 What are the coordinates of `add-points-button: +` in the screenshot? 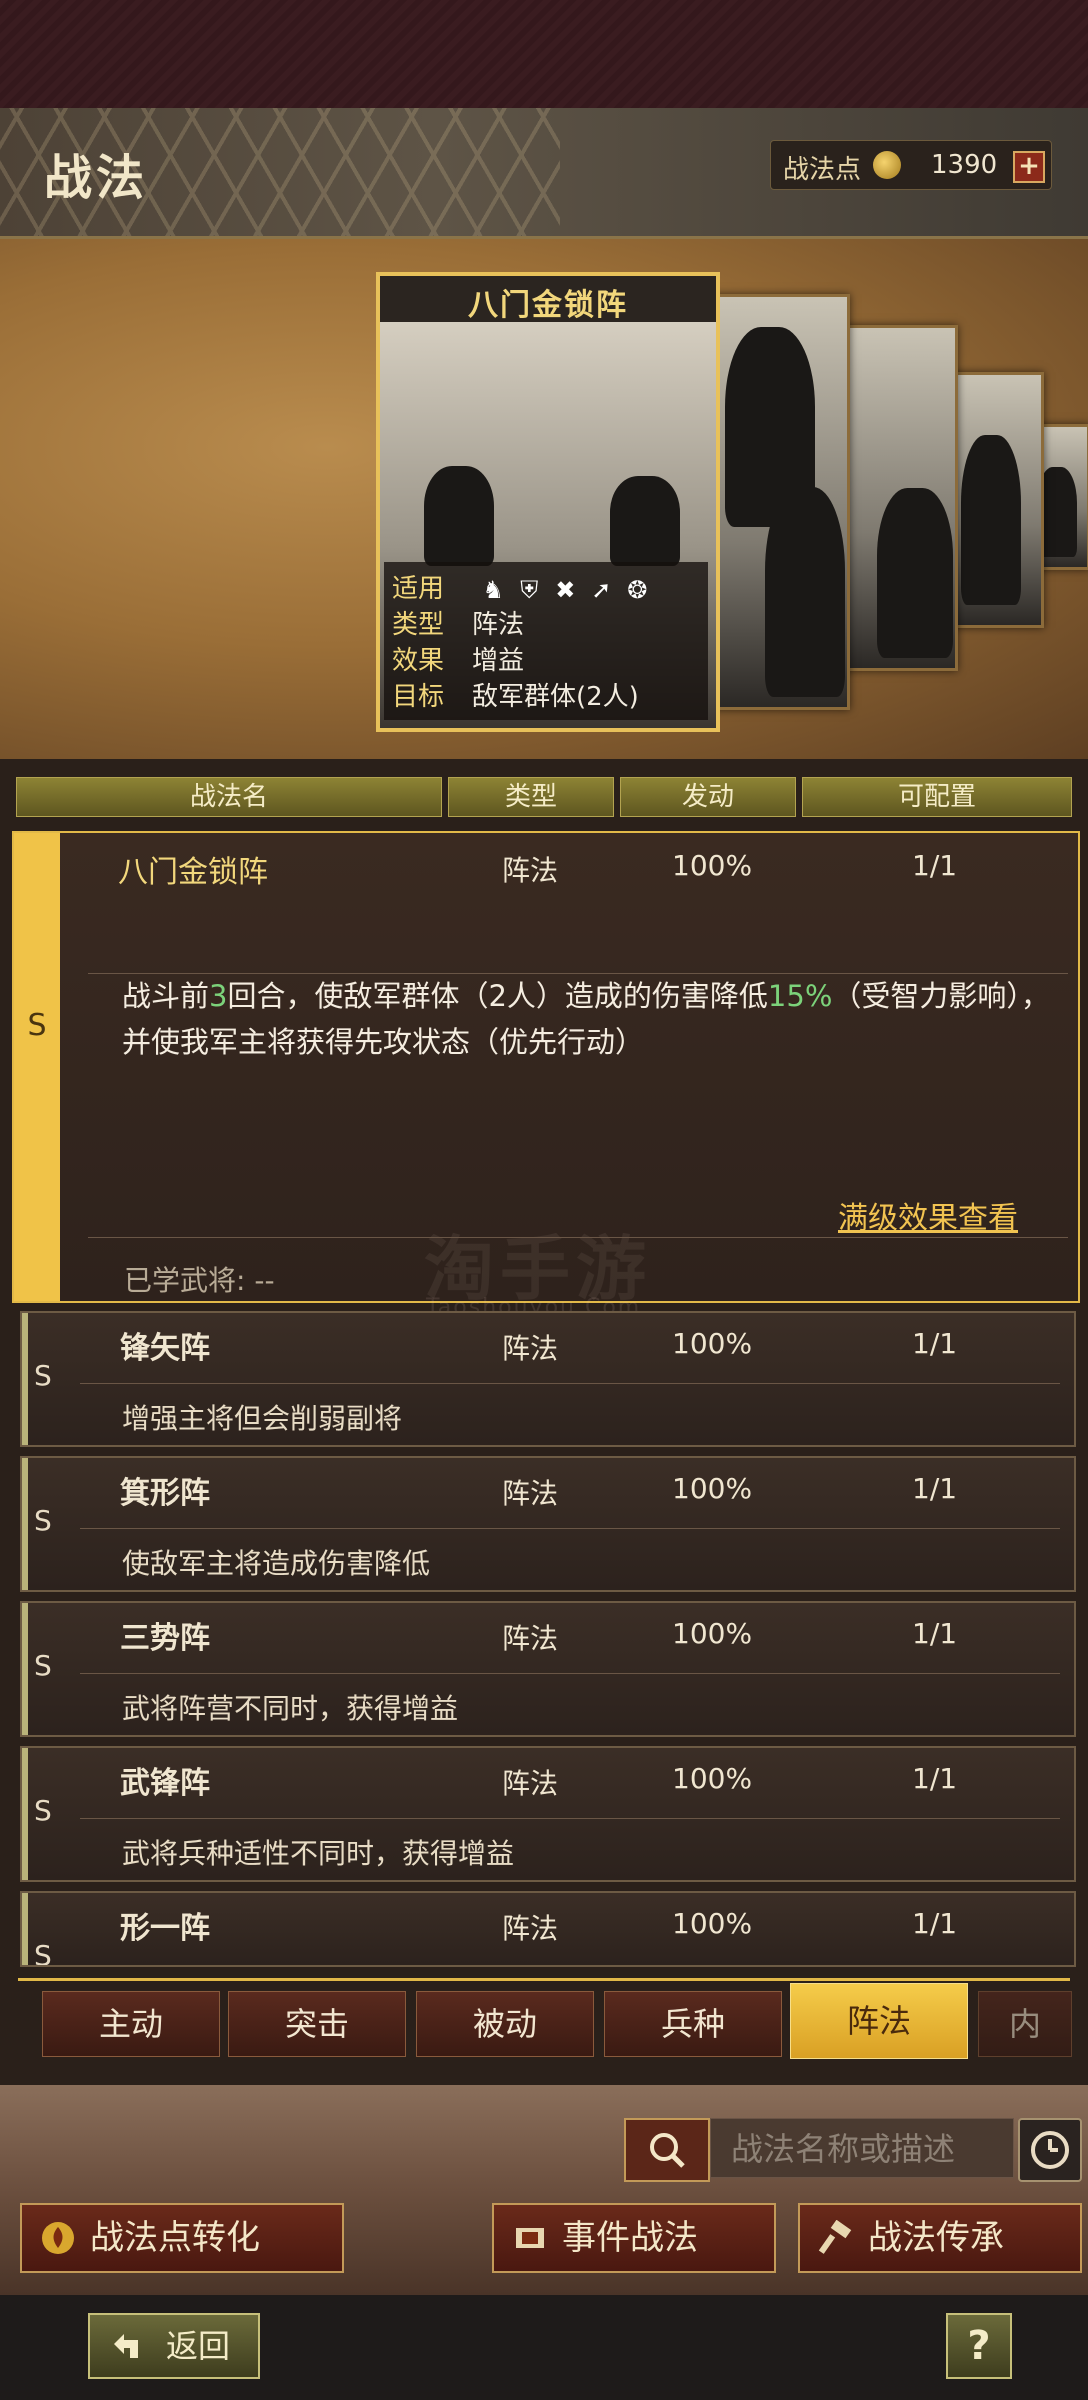 It's located at (1029, 167).